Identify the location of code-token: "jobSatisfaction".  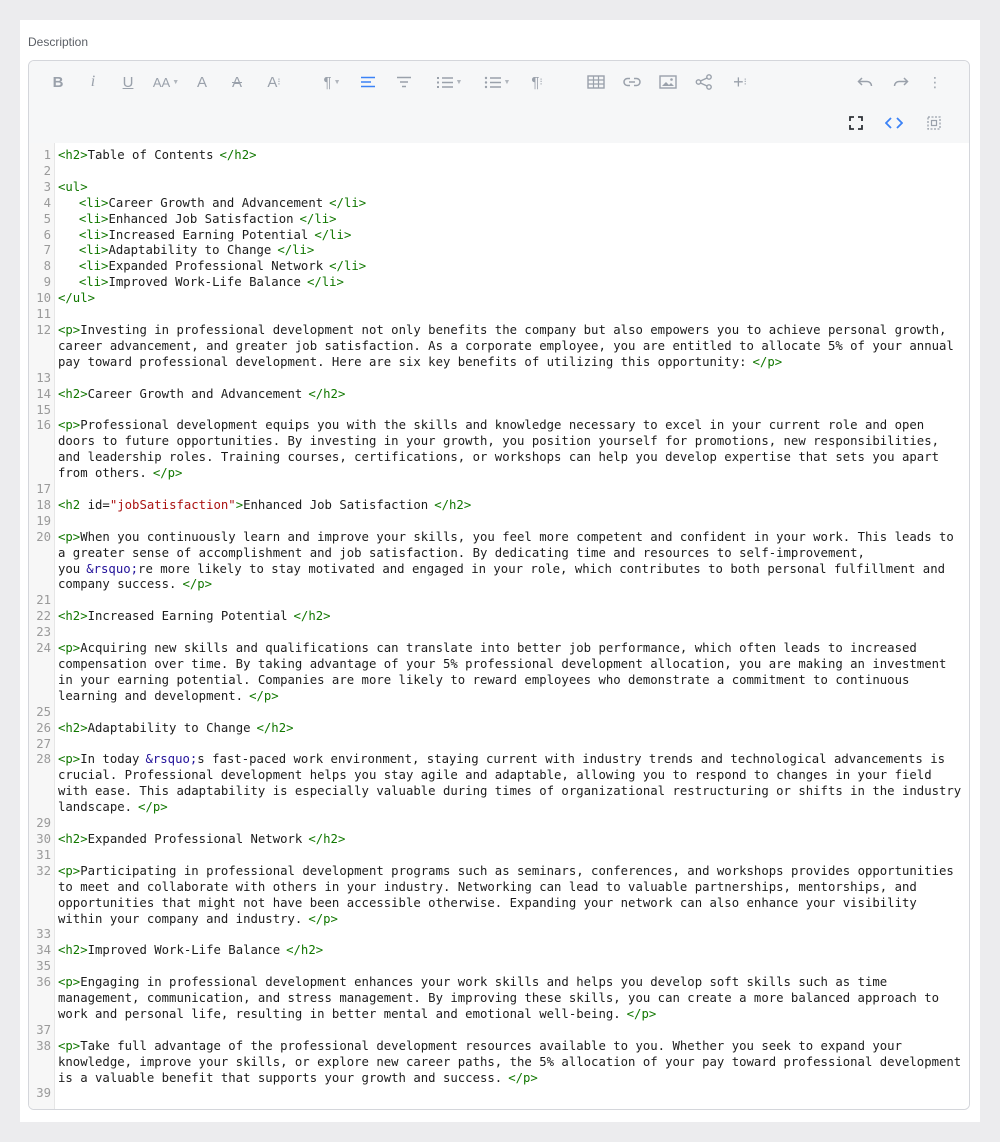
(172, 504).